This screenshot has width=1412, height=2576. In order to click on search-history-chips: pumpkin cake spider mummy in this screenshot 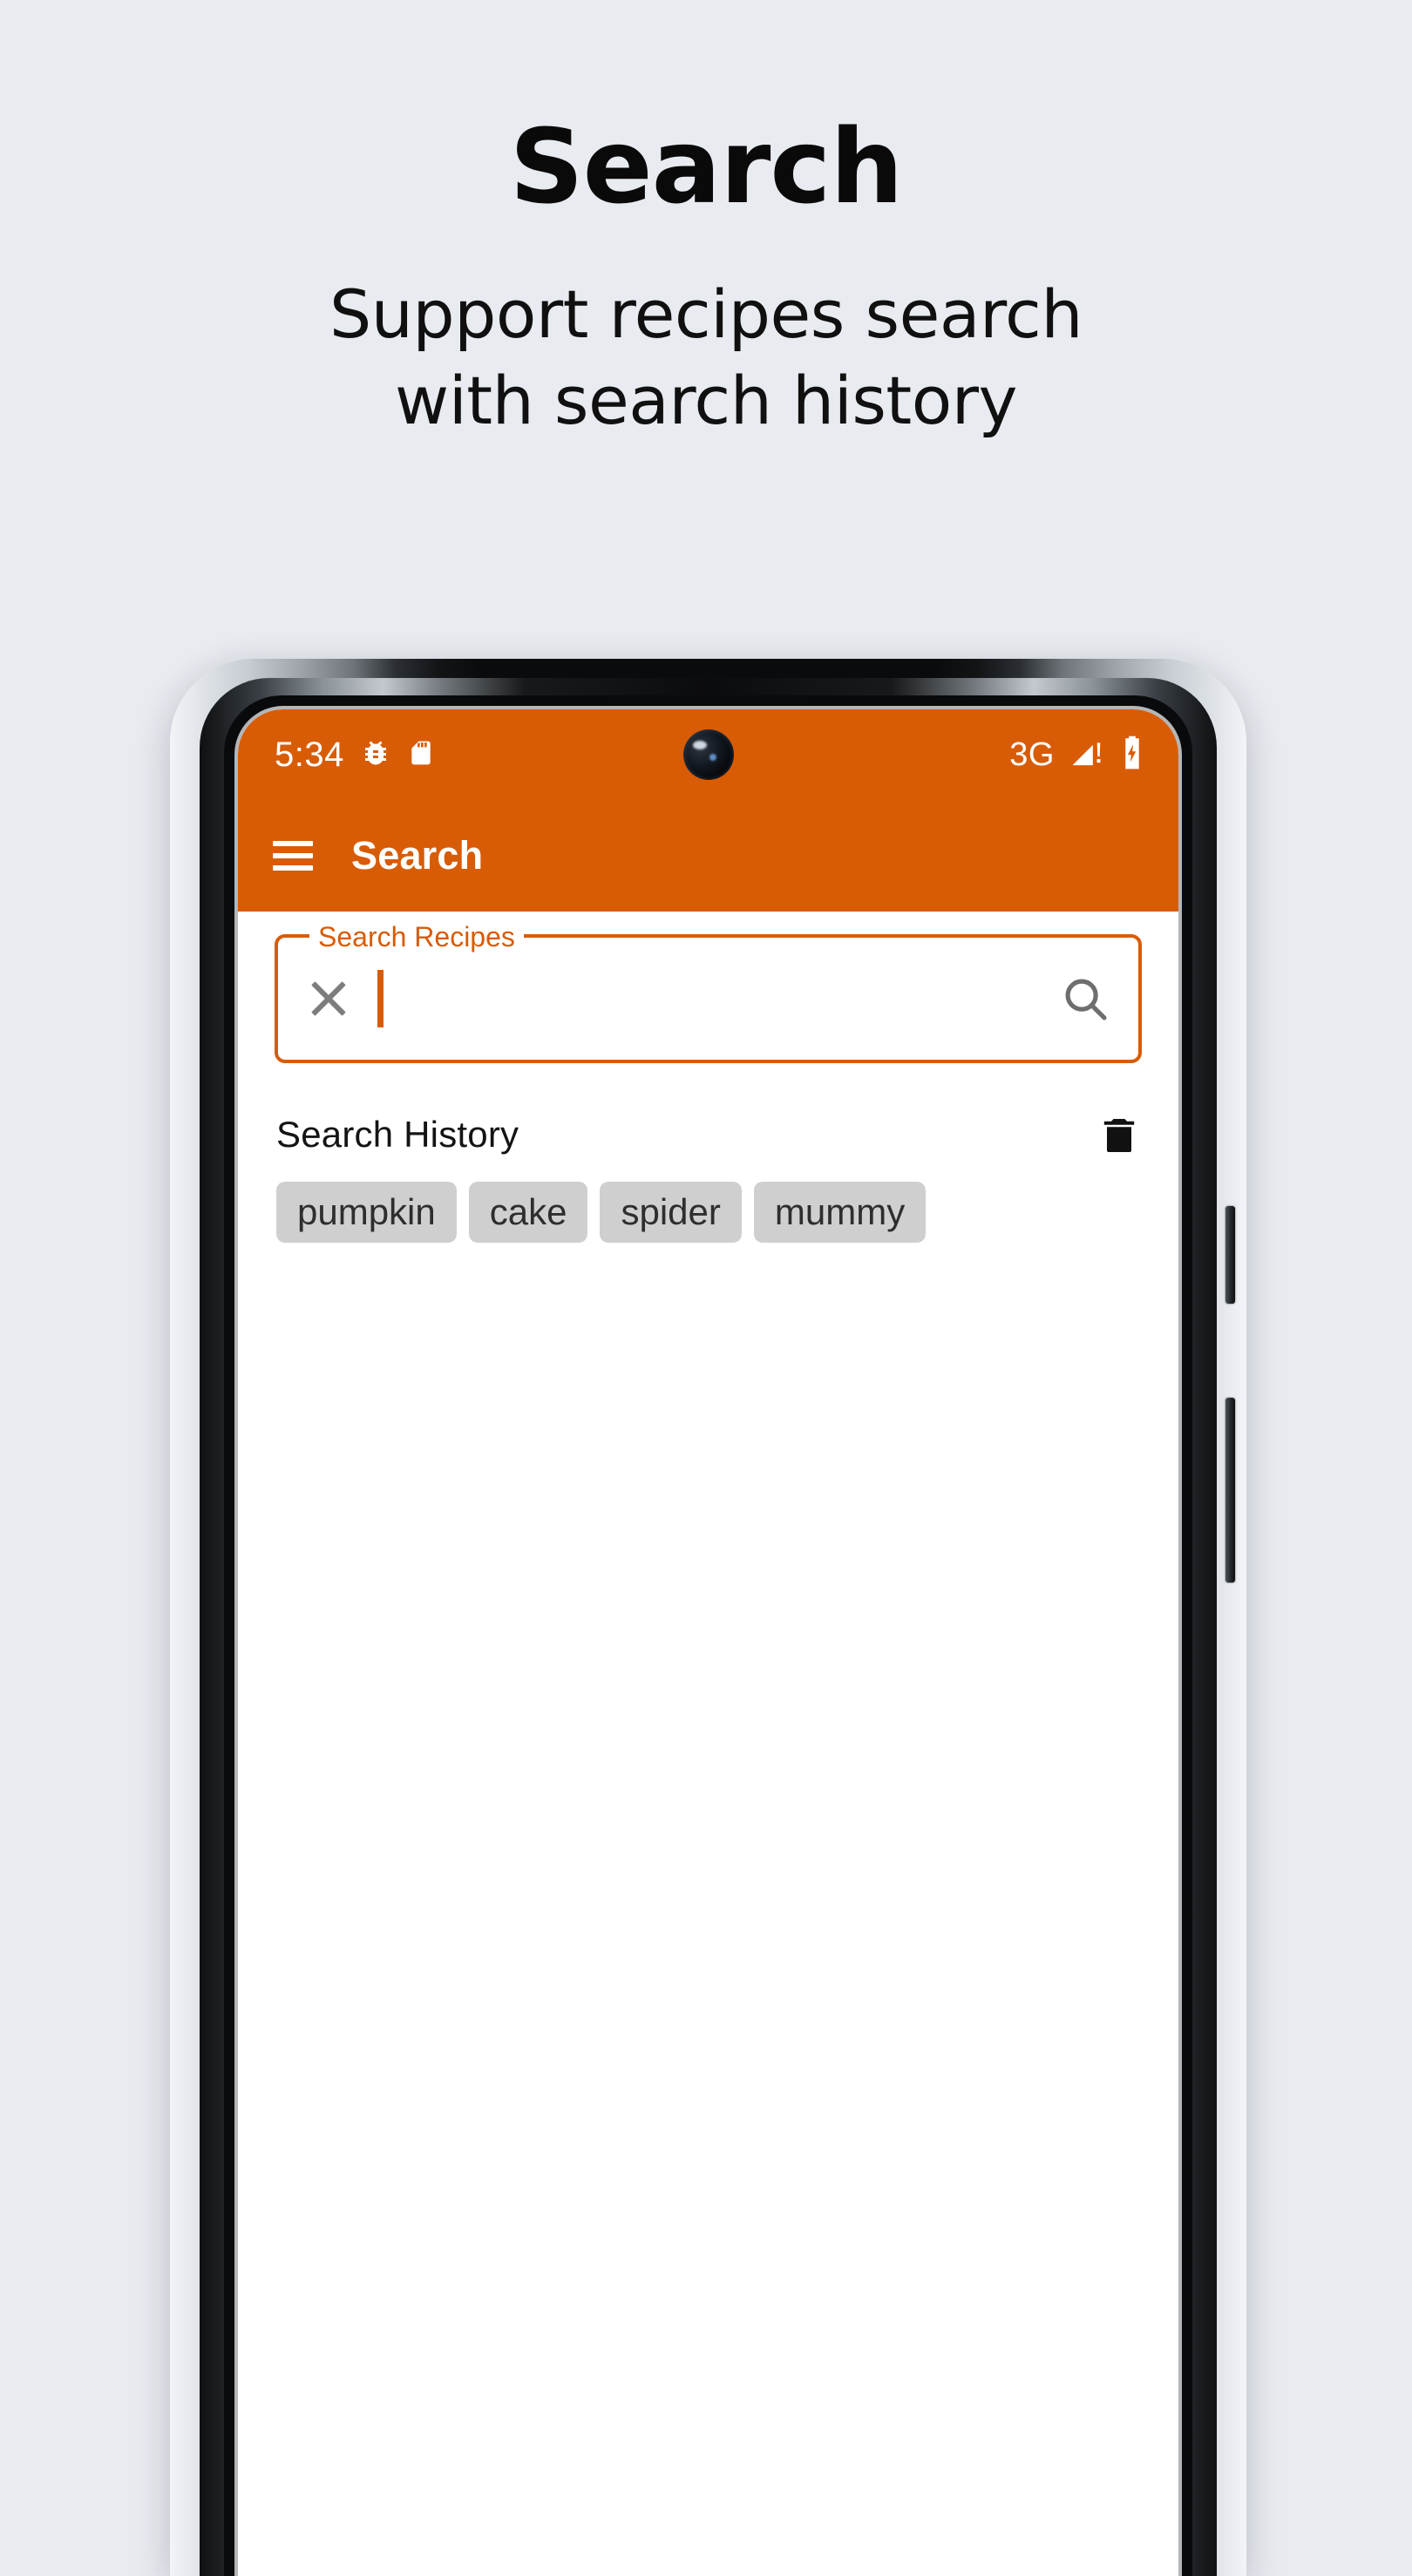, I will do `click(708, 1201)`.